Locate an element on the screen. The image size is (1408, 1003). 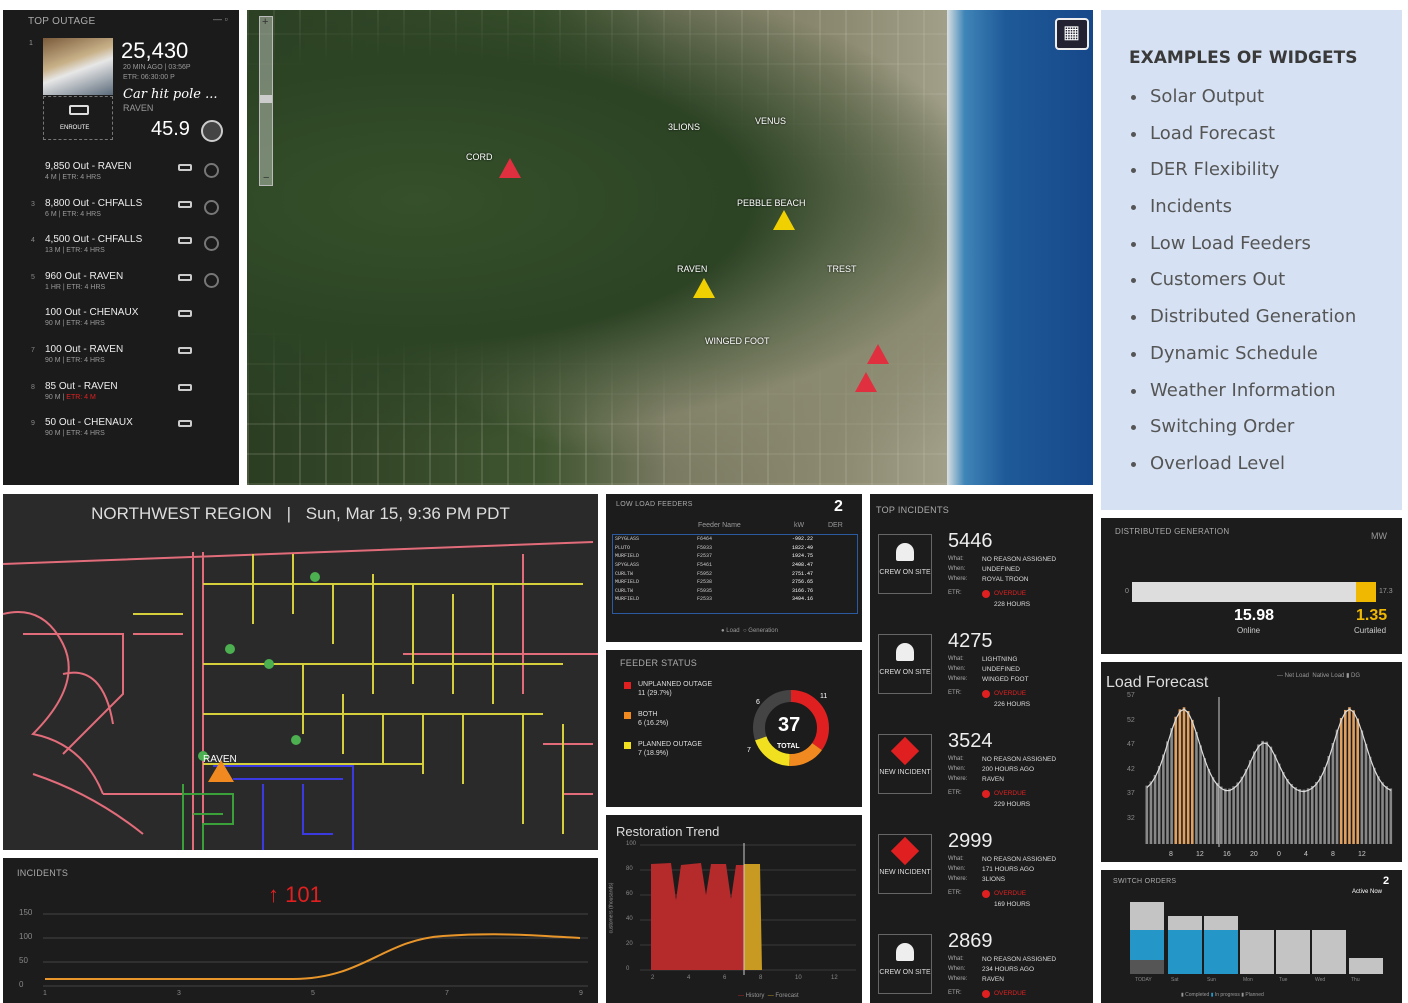
map-place-label: RAVEN is located at coordinates (692, 269).